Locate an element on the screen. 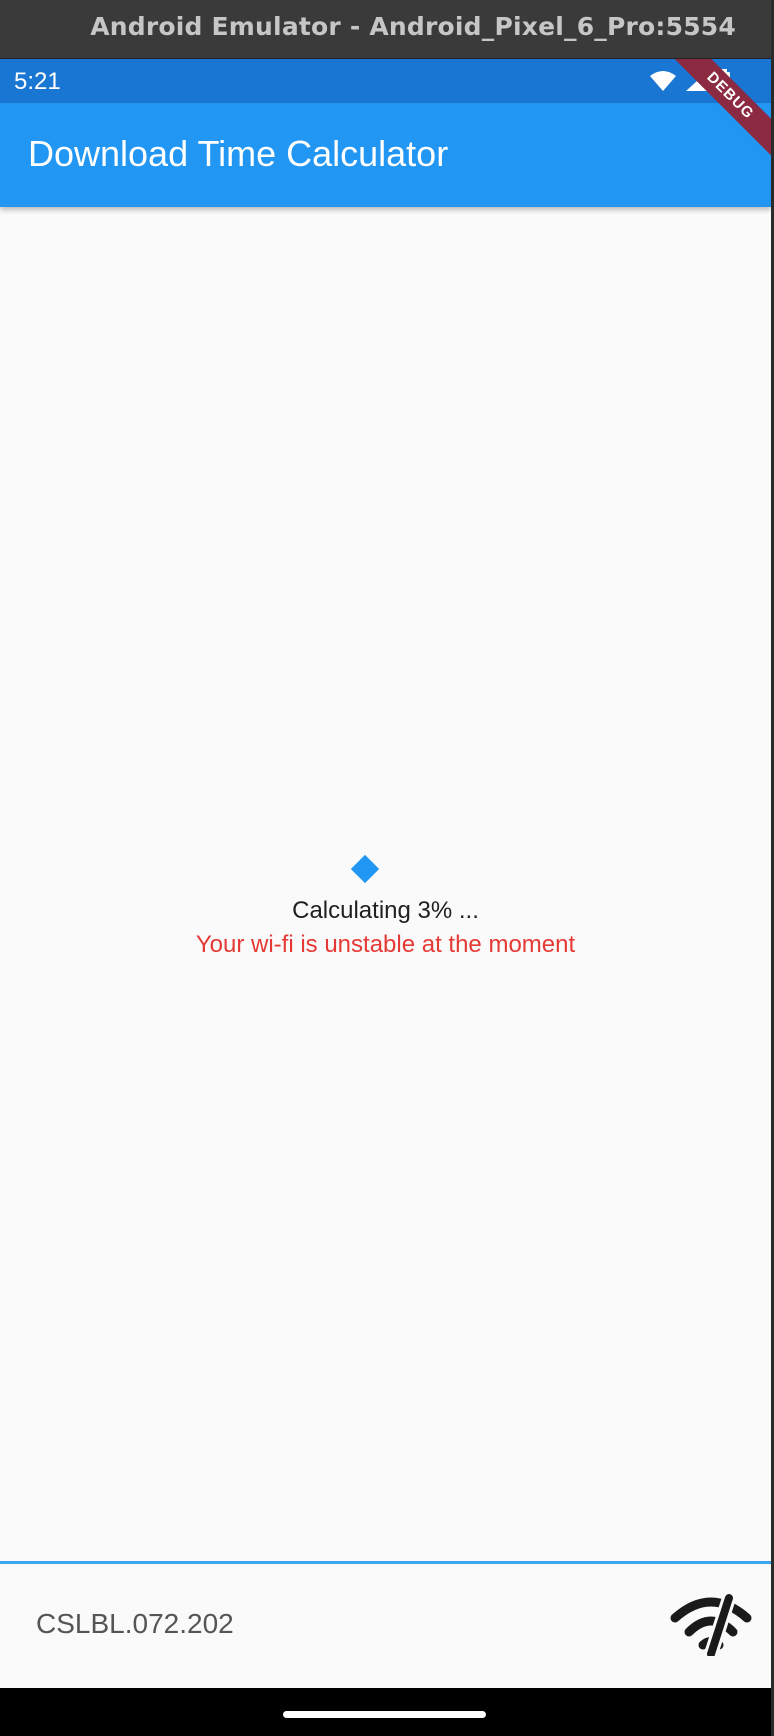  version-text: CSLBL.072.202 is located at coordinates (135, 1623).